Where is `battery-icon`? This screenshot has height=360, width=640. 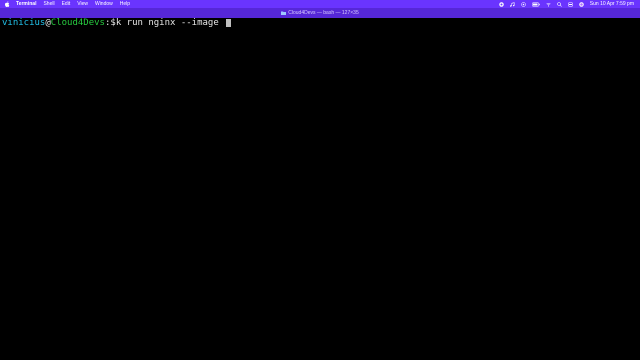 battery-icon is located at coordinates (535, 4).